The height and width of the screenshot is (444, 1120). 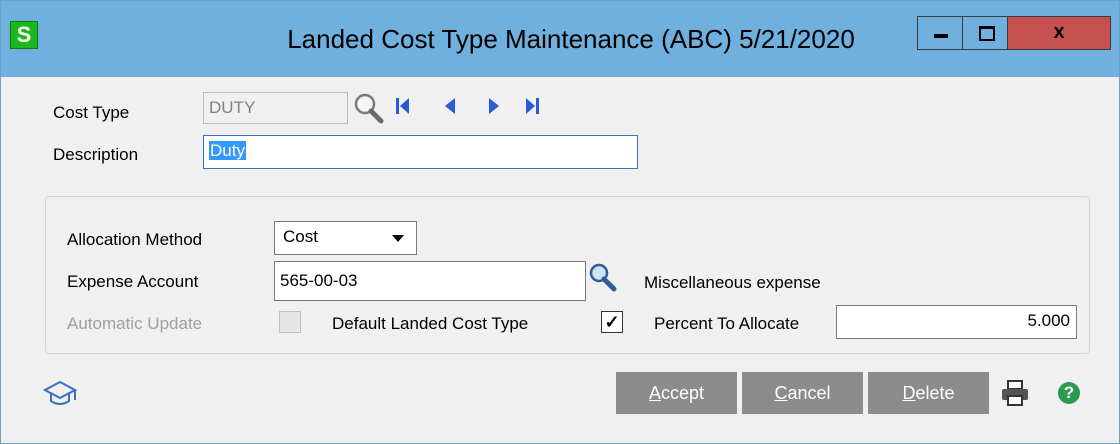 I want to click on description-label: Description, so click(x=96, y=154).